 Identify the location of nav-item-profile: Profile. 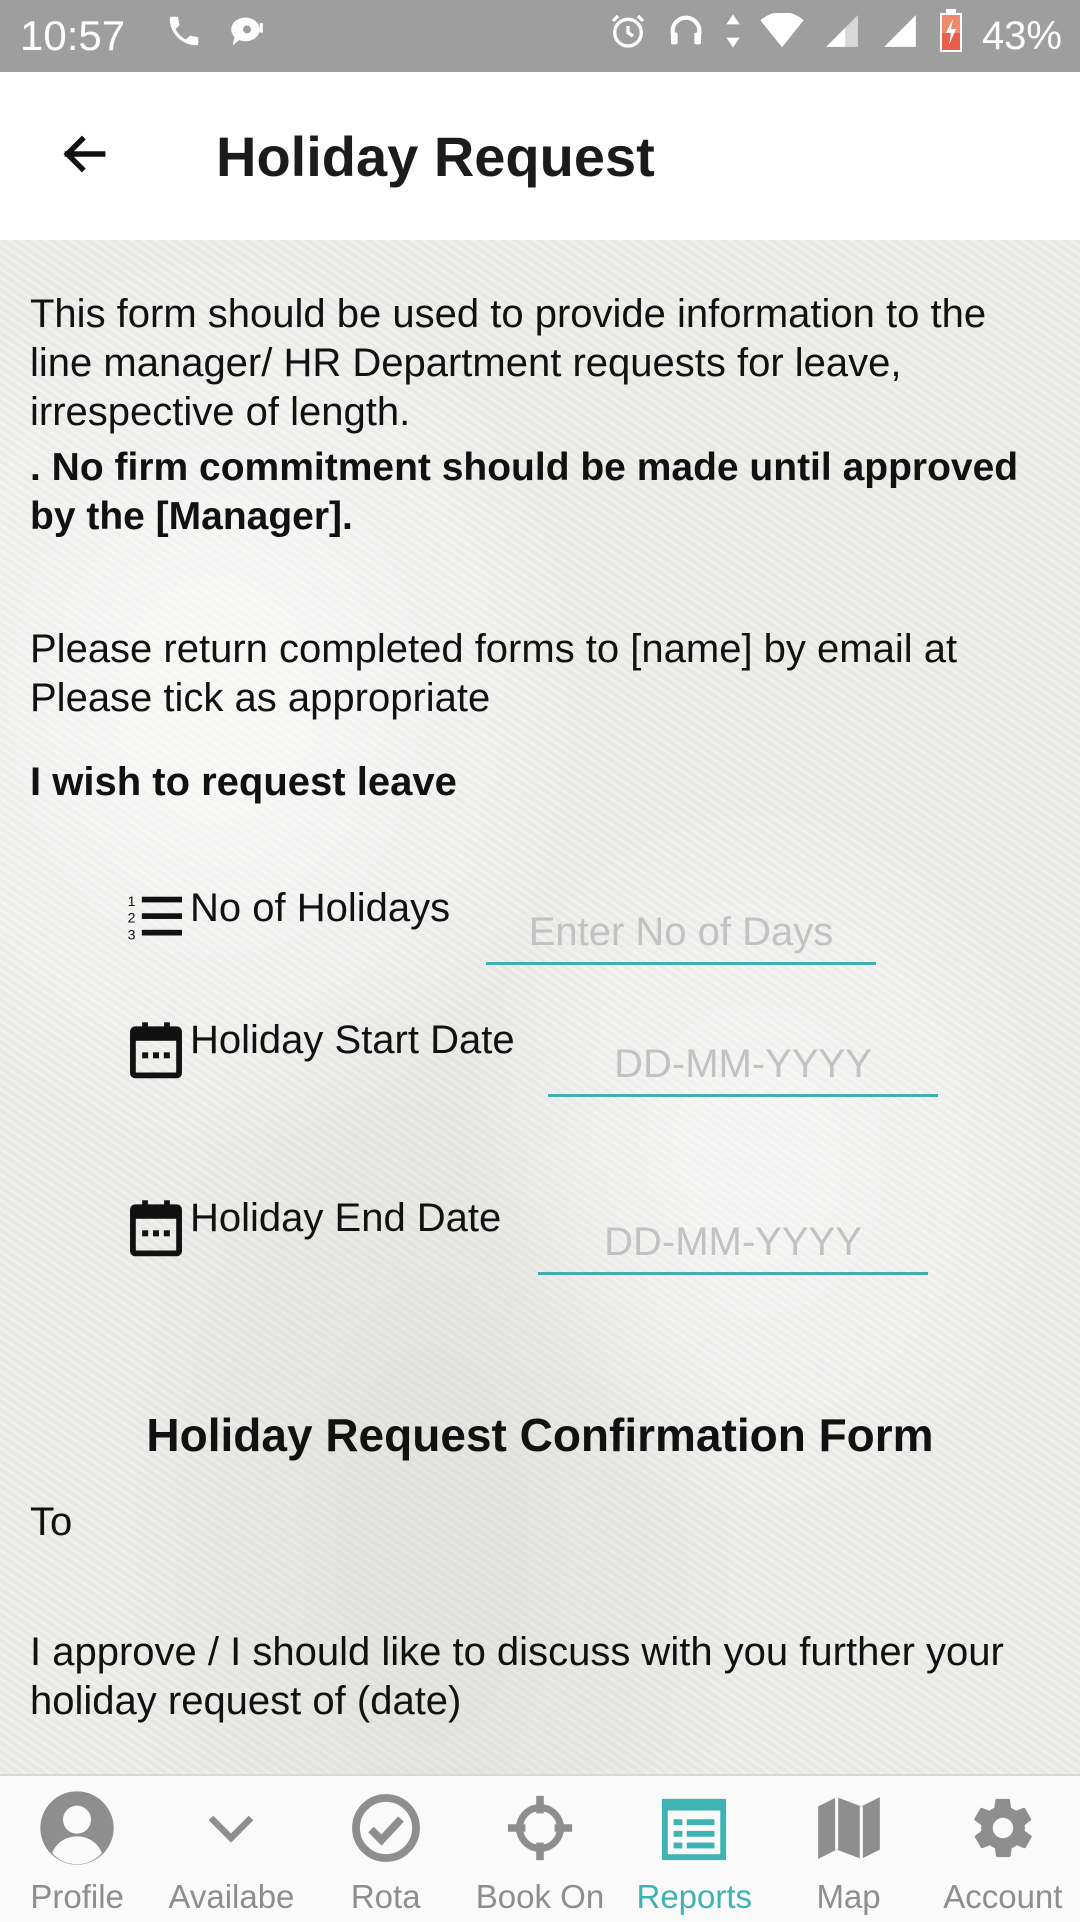
(77, 1849).